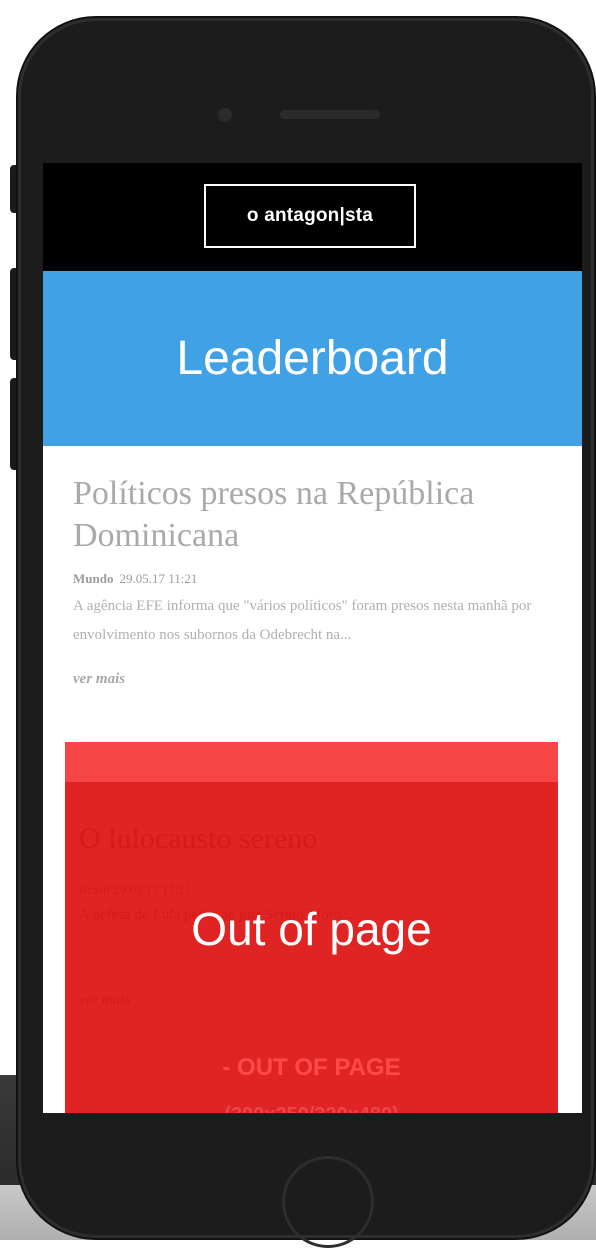 This screenshot has width=596, height=1248. Describe the element at coordinates (330, 114) in the screenshot. I see `speaker-icon` at that location.